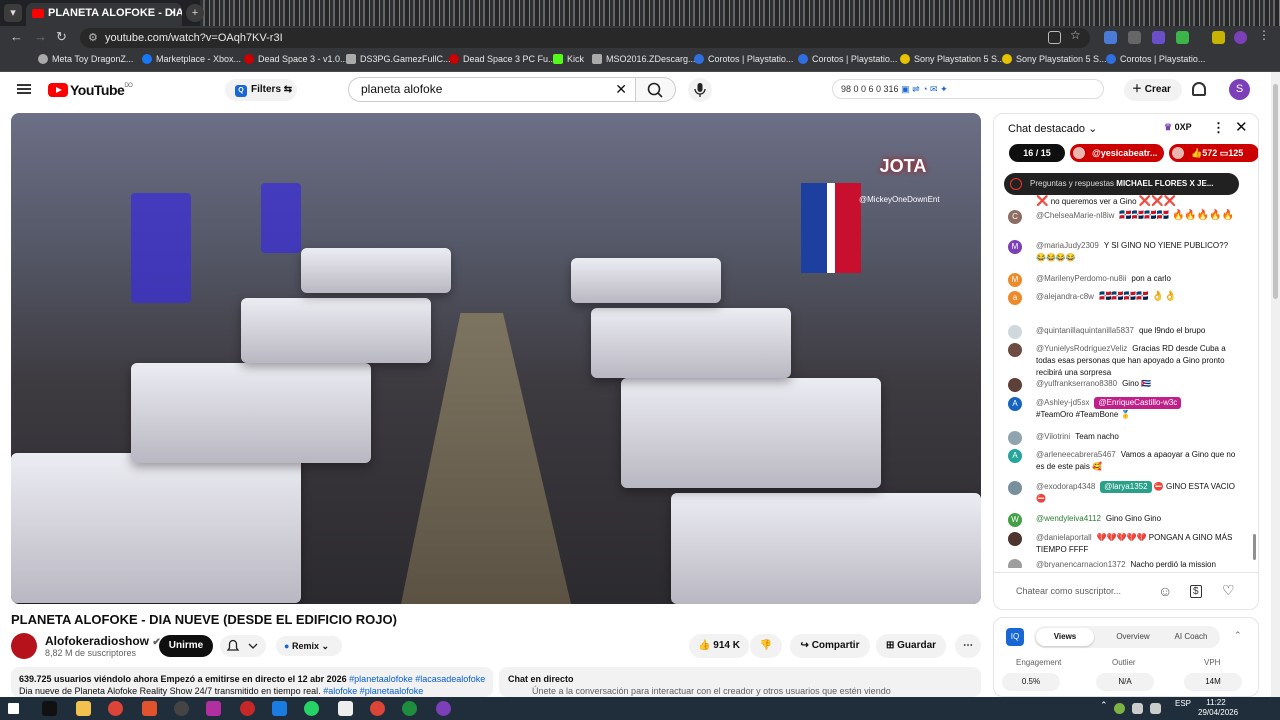 This screenshot has width=1280, height=720. Describe the element at coordinates (1238, 635) in the screenshot. I see `collapse-icon: ⌃` at that location.